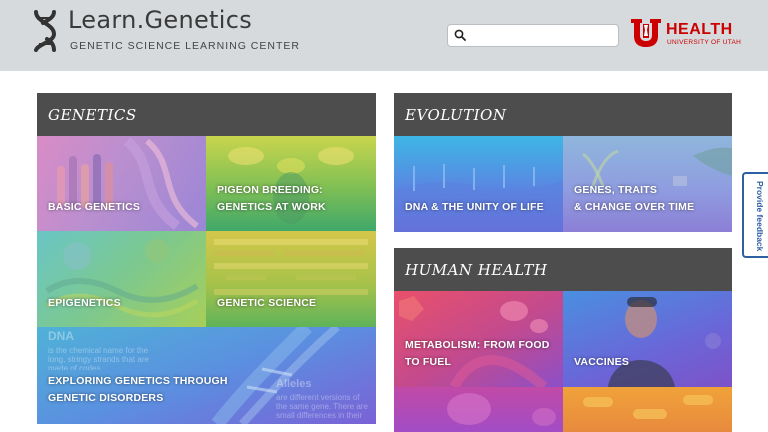 This screenshot has height=432, width=768. Describe the element at coordinates (760, 216) in the screenshot. I see `provide-feedback-label: Provide feedback` at that location.